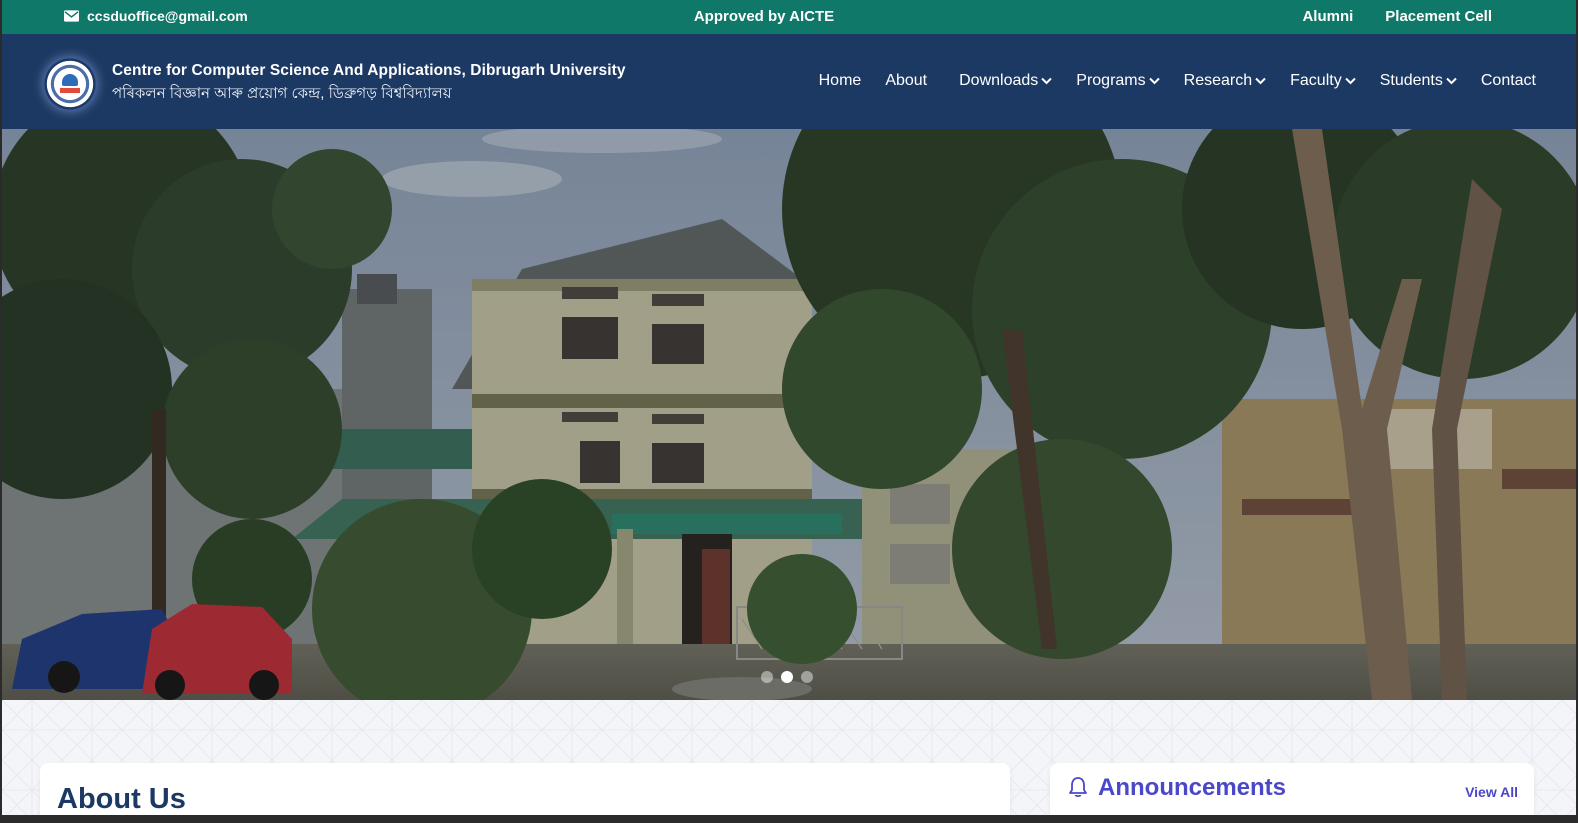  I want to click on alumni-link: Alumni, so click(1327, 16).